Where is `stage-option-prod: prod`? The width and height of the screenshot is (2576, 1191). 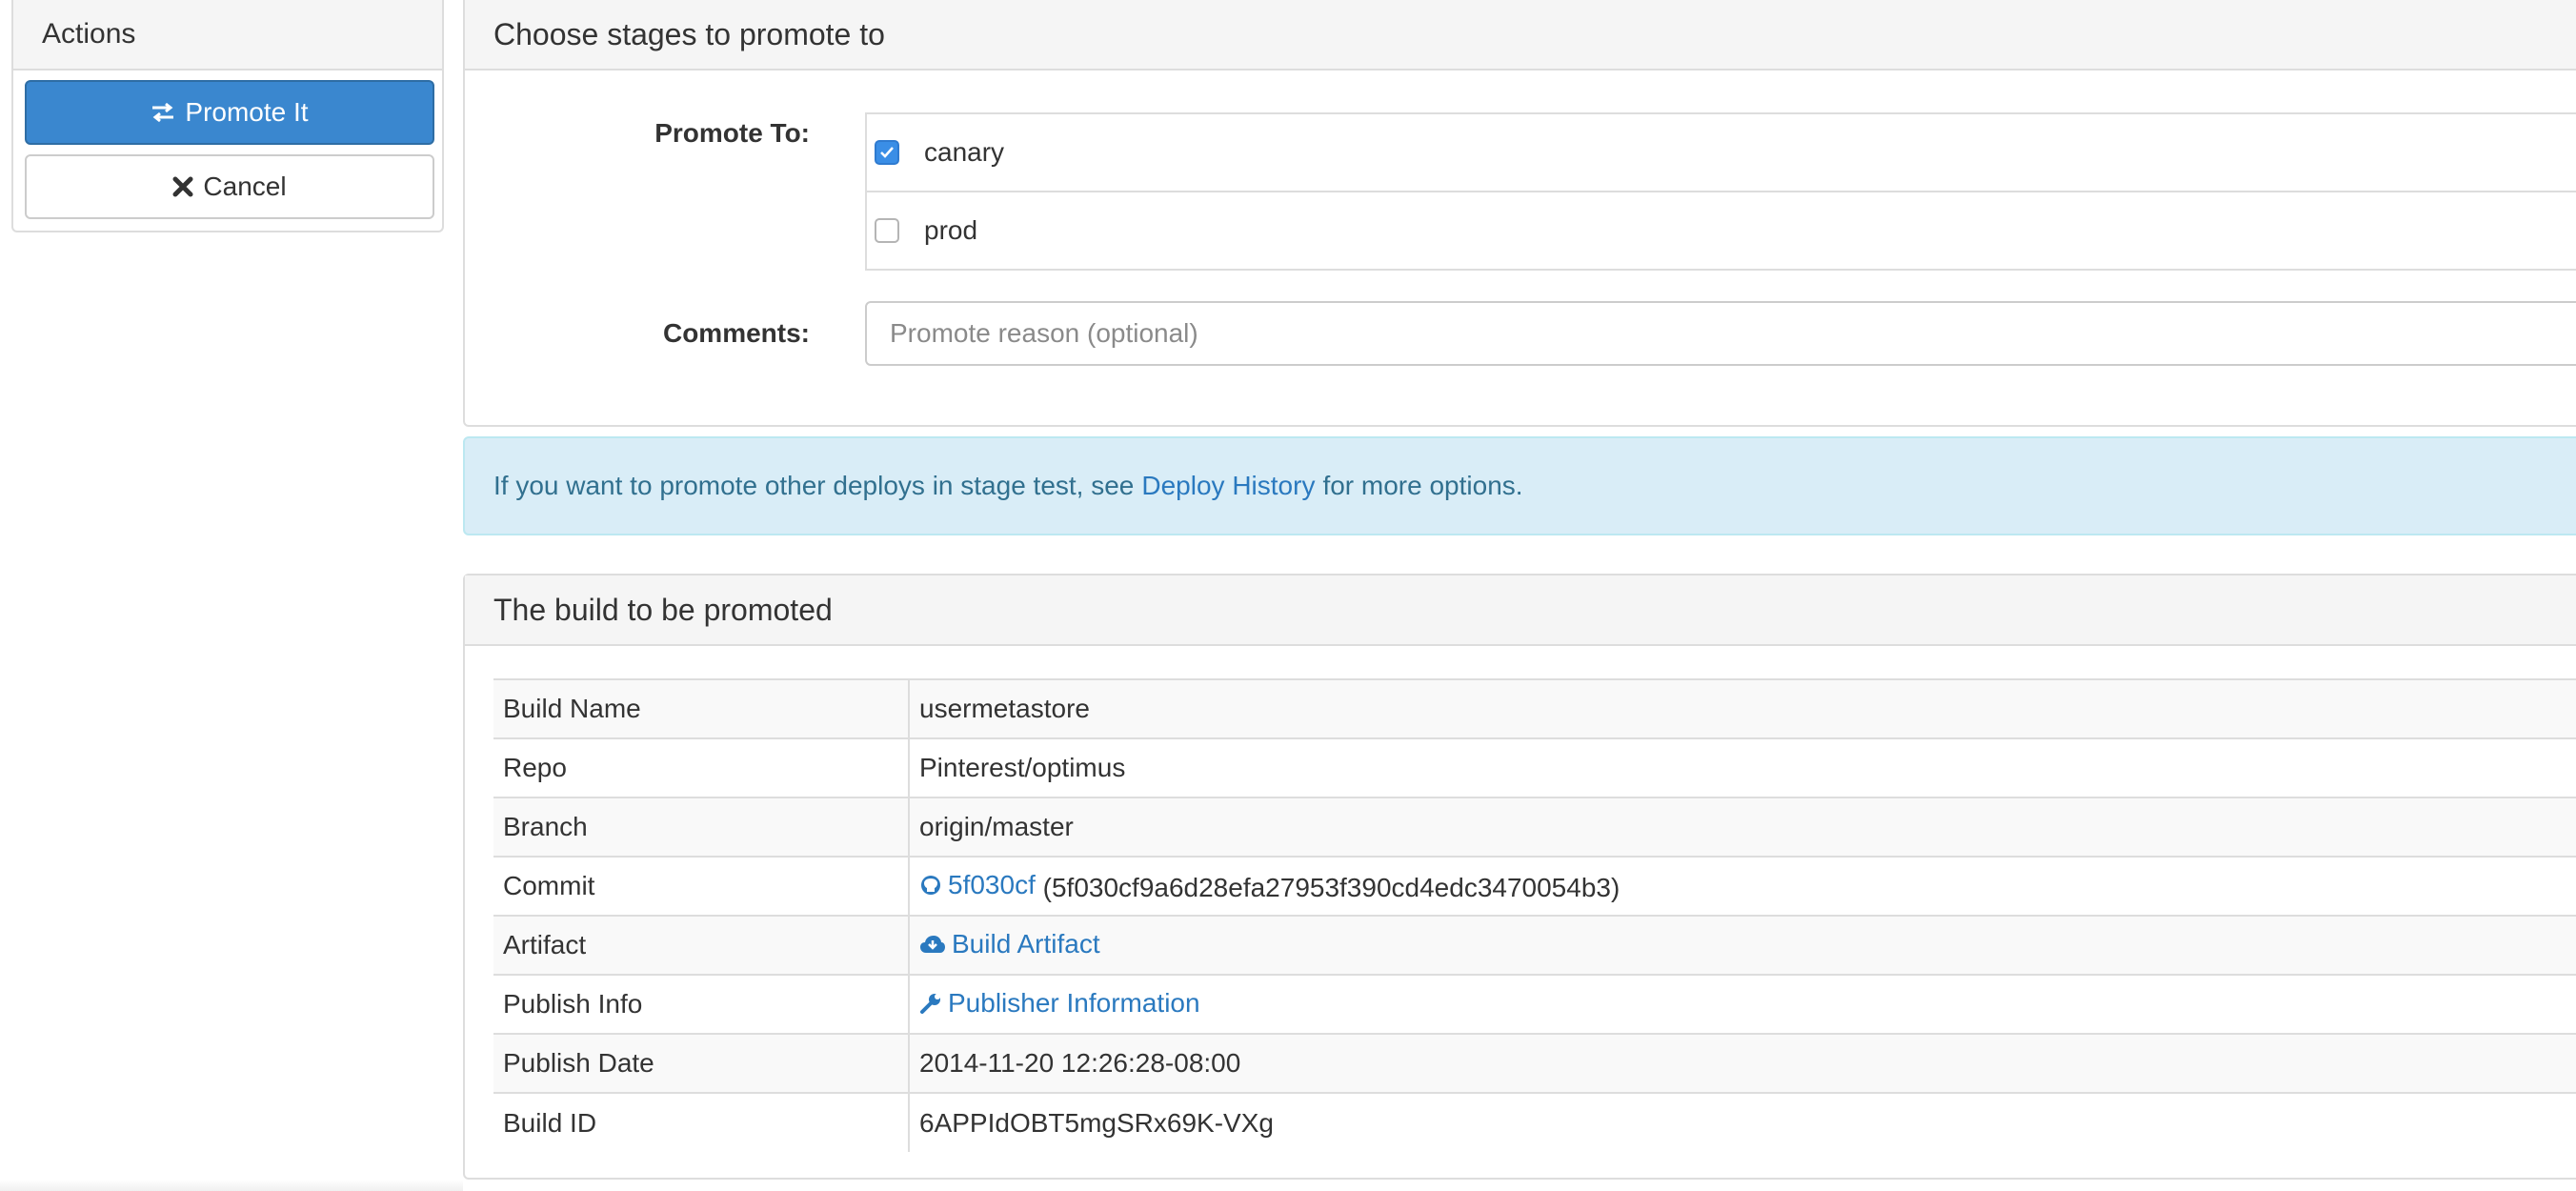 stage-option-prod: prod is located at coordinates (1721, 231).